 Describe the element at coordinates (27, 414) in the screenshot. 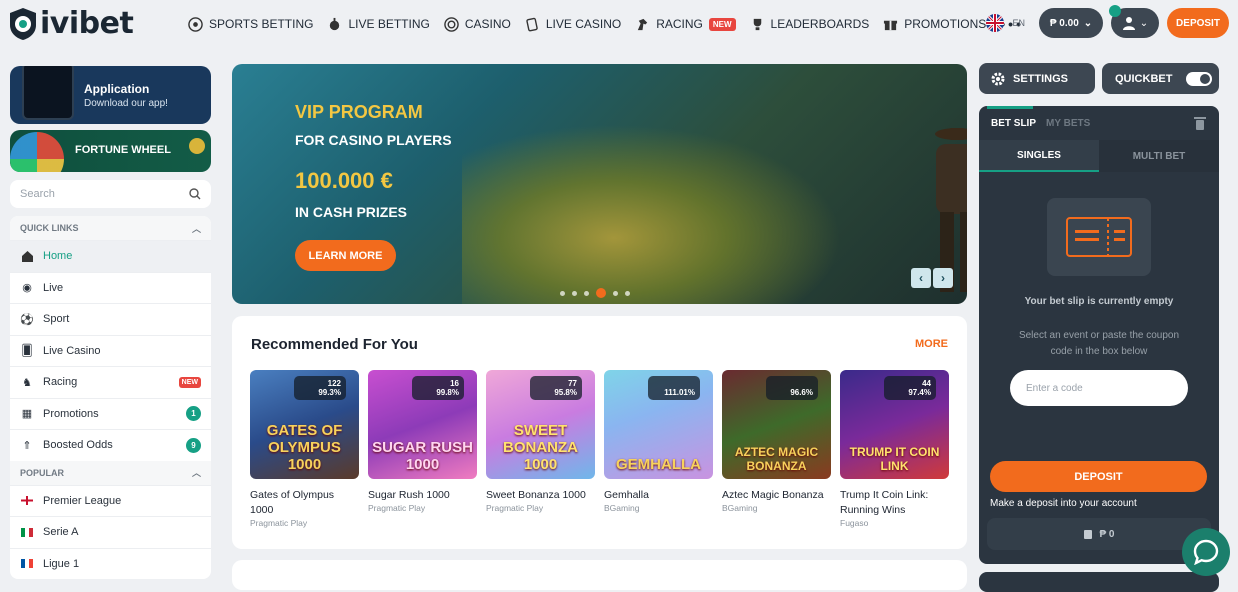

I see `gift-icon: ▦` at that location.